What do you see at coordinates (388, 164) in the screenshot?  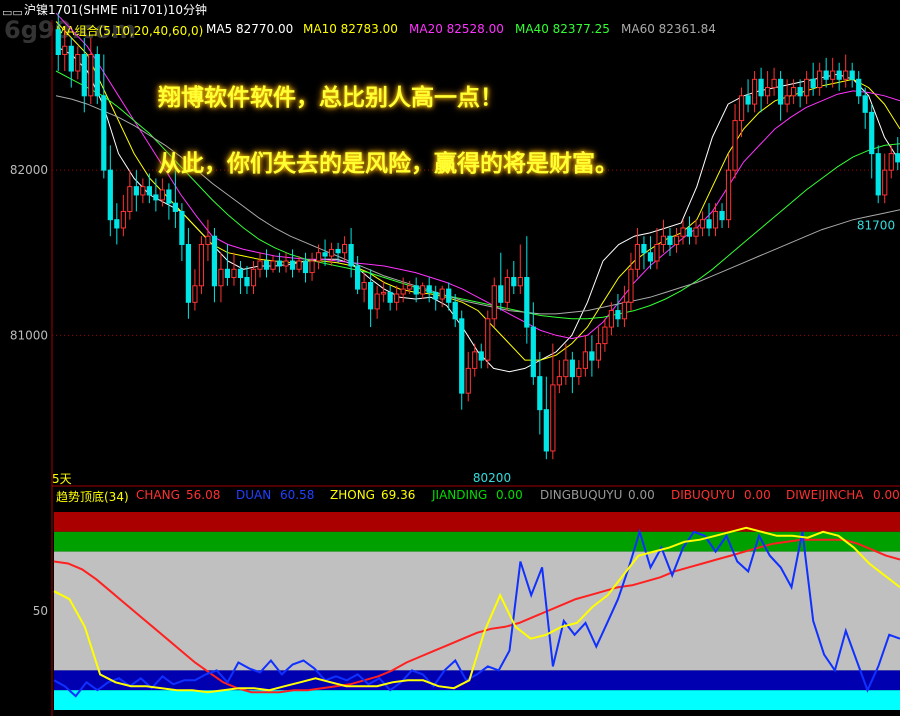 I see `ad-slogan-2: 从此，你们失去的是风险，赢得的将是财富。` at bounding box center [388, 164].